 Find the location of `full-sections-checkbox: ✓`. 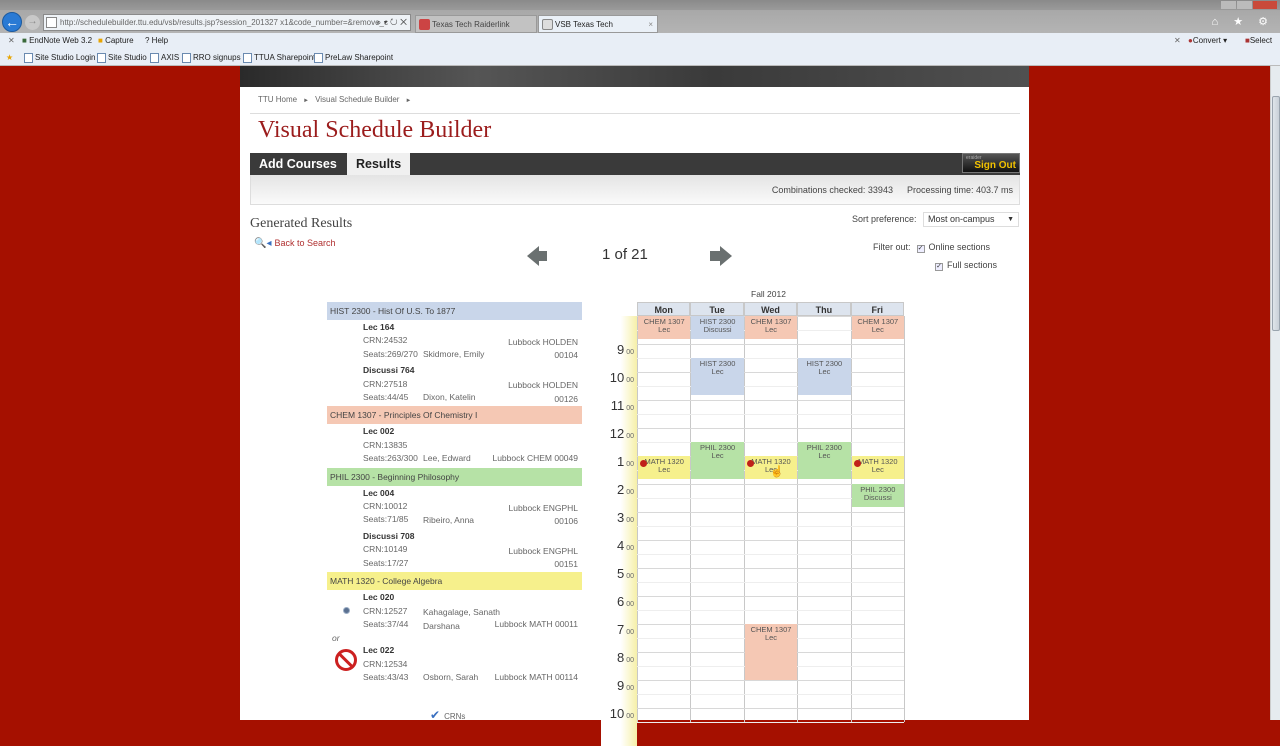

full-sections-checkbox: ✓ is located at coordinates (939, 267).